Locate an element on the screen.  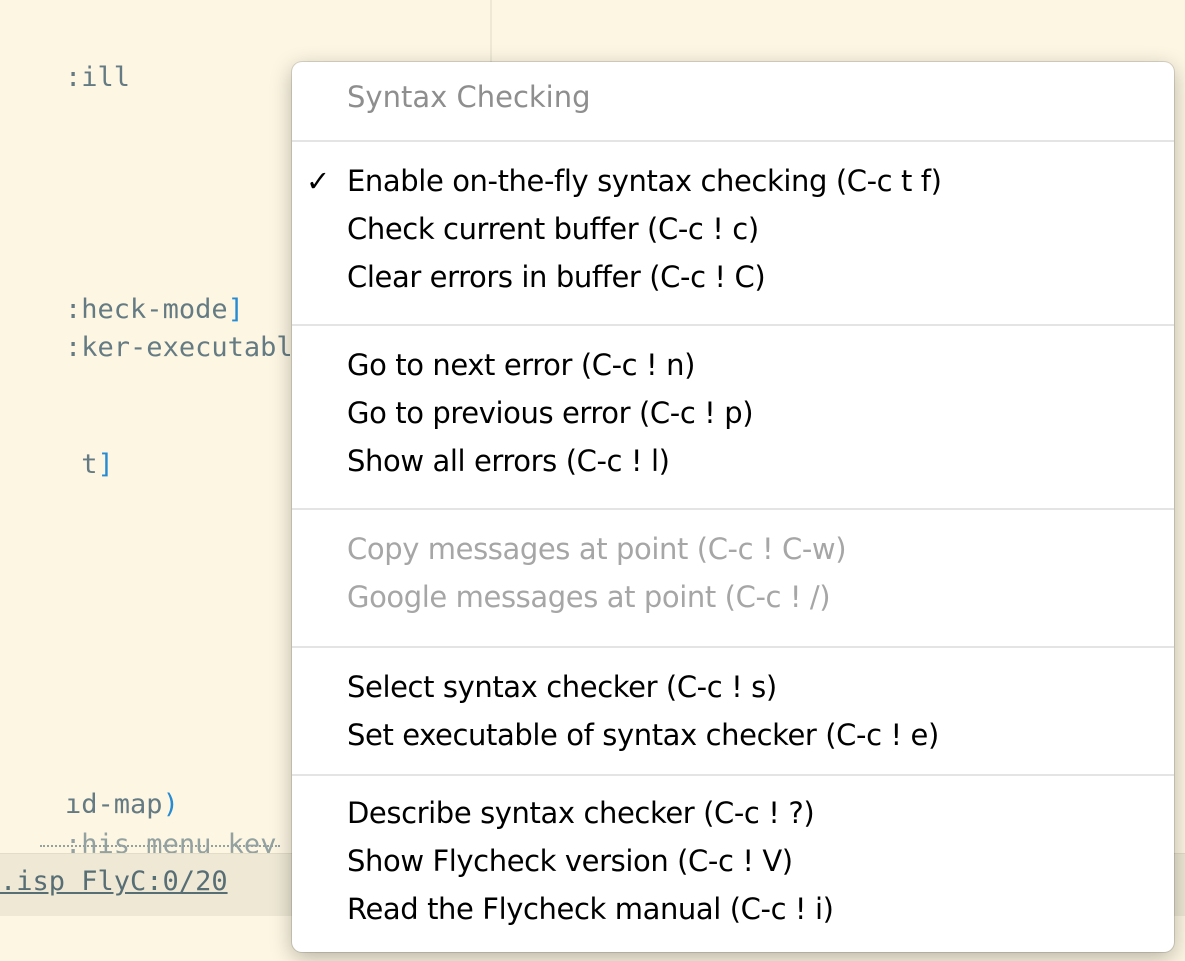
menu-item-clear-errors: Clear errors in buffer (C-c ! C) is located at coordinates (556, 277).